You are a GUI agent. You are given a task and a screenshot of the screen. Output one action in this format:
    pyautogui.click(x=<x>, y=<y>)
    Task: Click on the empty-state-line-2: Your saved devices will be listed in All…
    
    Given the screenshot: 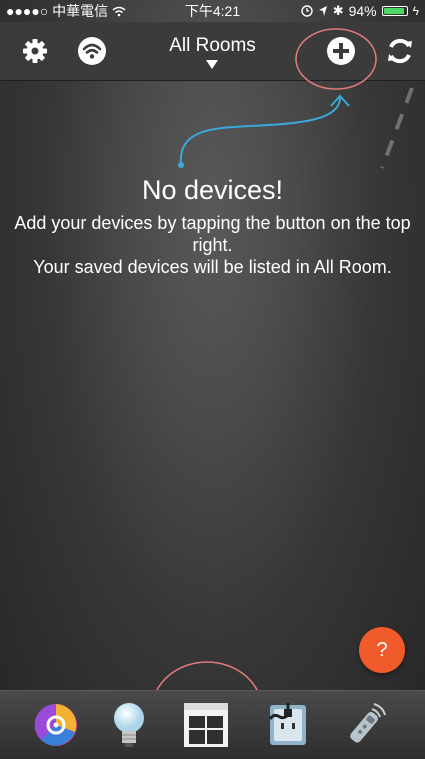 What is the action you would take?
    pyautogui.click(x=212, y=267)
    